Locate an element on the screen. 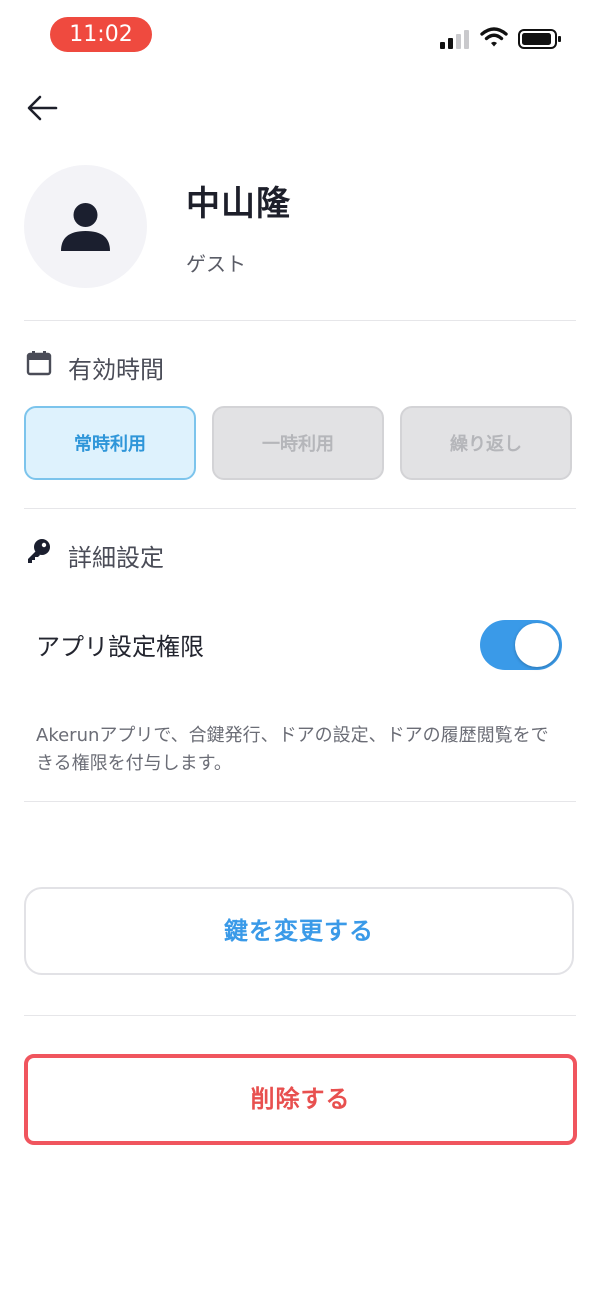 The width and height of the screenshot is (600, 1303). option-temporary: 一時利用 is located at coordinates (298, 443).